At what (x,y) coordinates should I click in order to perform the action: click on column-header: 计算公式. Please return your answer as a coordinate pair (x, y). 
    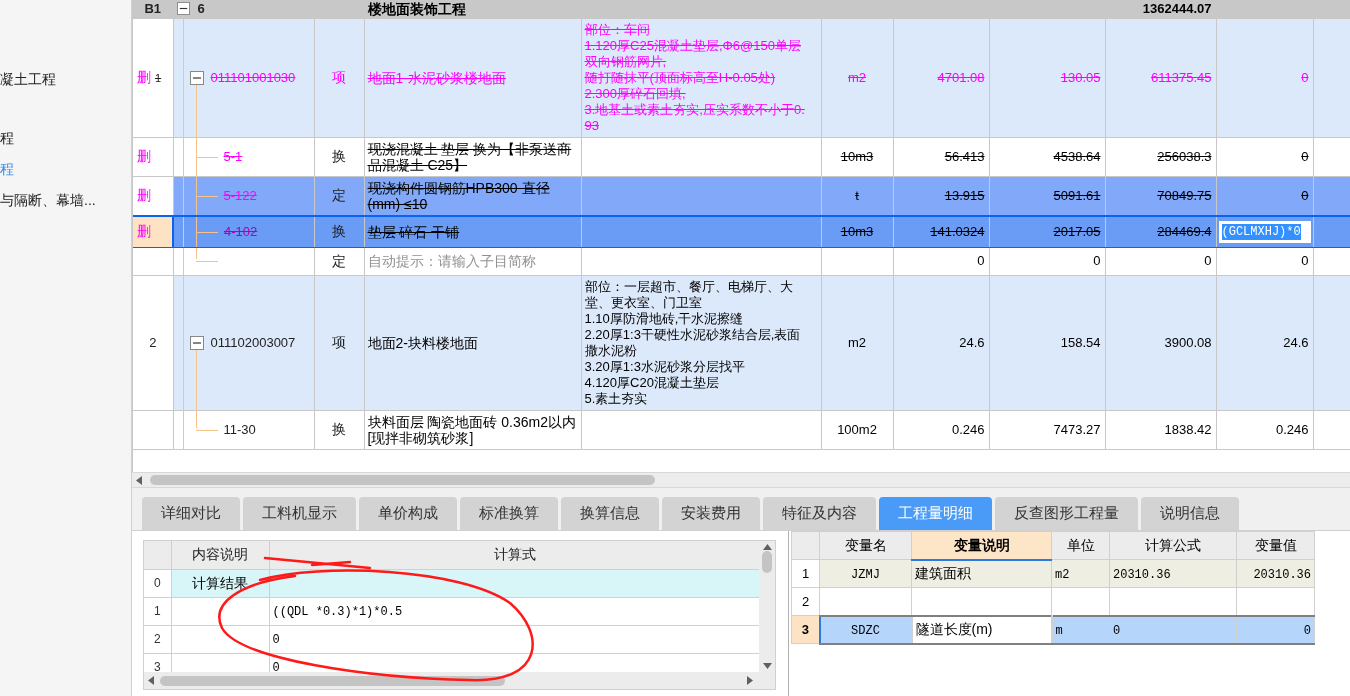
    Looking at the image, I should click on (1173, 545).